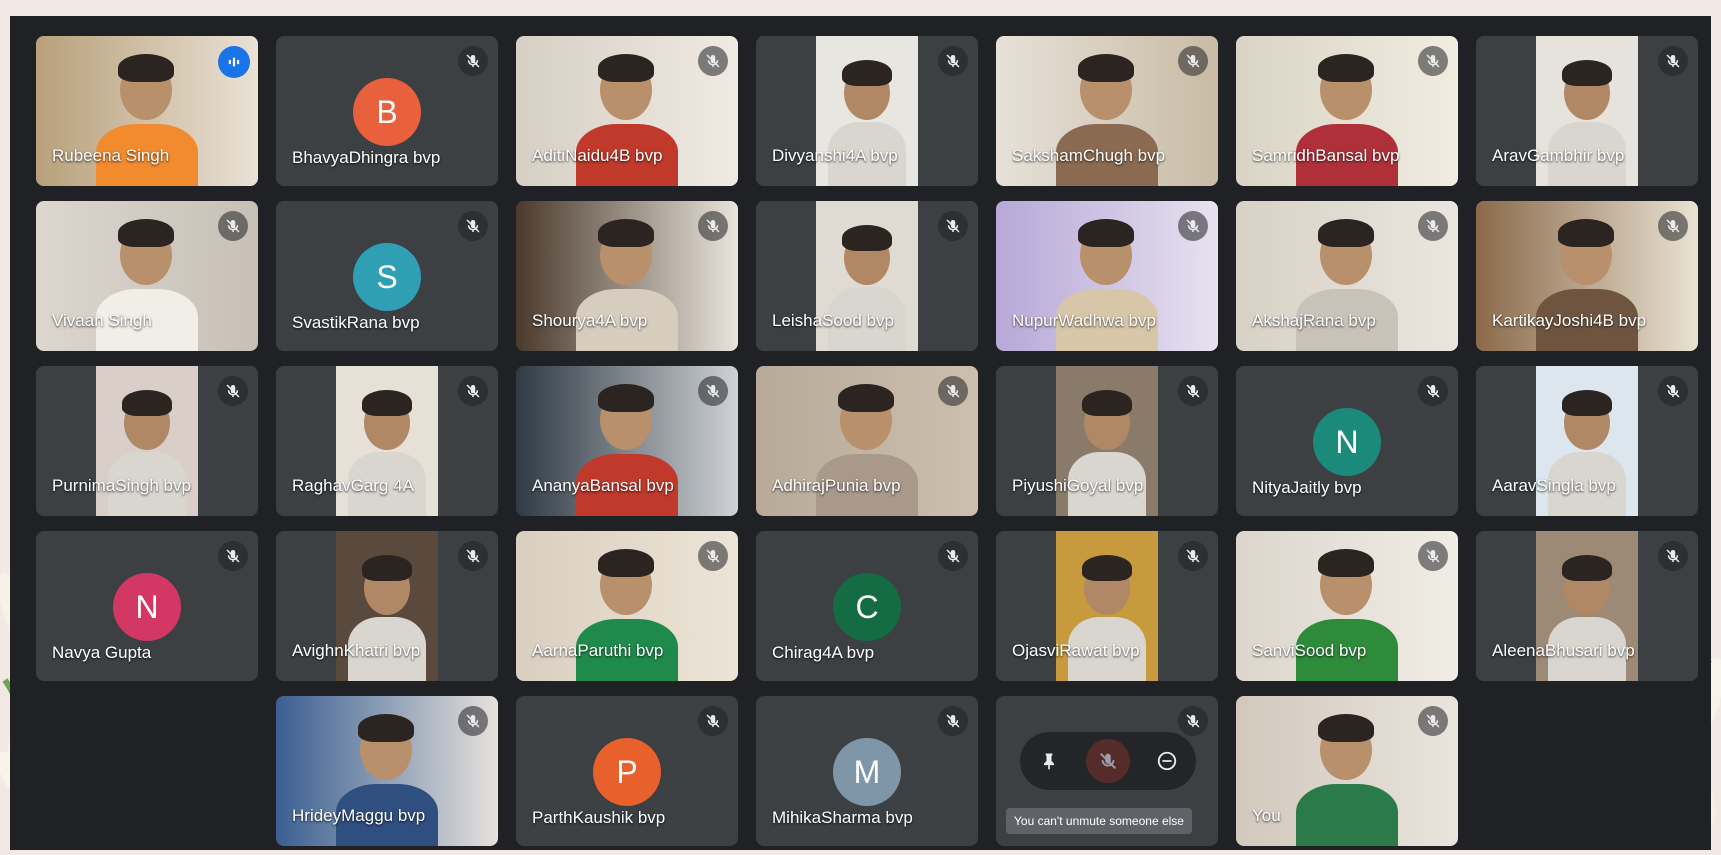 The height and width of the screenshot is (855, 1721). Describe the element at coordinates (1107, 441) in the screenshot. I see `participant-tile-piyushigoyal-bvp: PiyushiGoyal bvp` at that location.